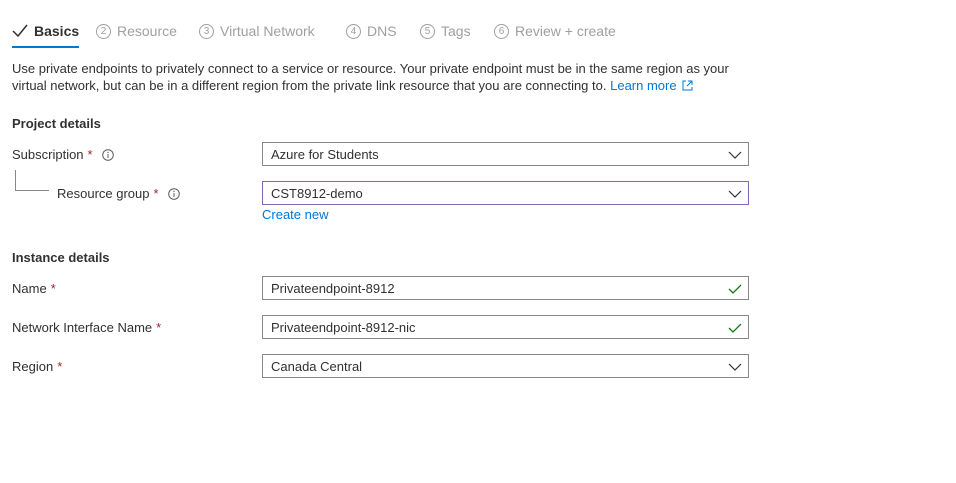 This screenshot has width=956, height=483. What do you see at coordinates (206, 31) in the screenshot?
I see `step-number: 3` at bounding box center [206, 31].